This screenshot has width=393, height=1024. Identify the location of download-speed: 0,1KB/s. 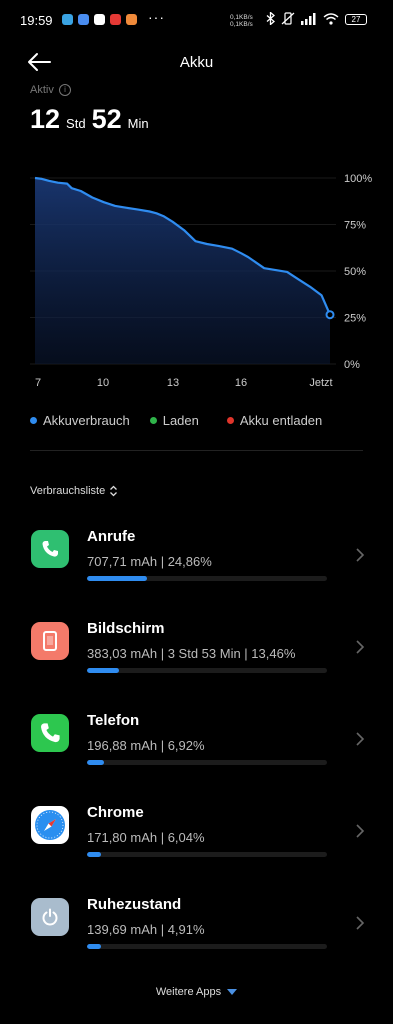
(241, 24).